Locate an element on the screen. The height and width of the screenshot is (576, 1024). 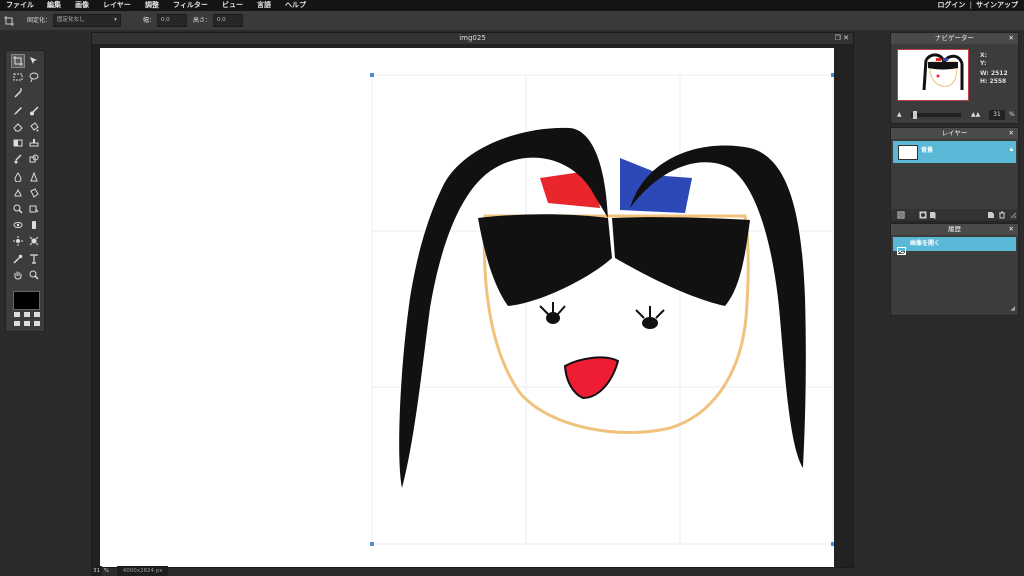
menu-image: 画像 is located at coordinates (82, 5).